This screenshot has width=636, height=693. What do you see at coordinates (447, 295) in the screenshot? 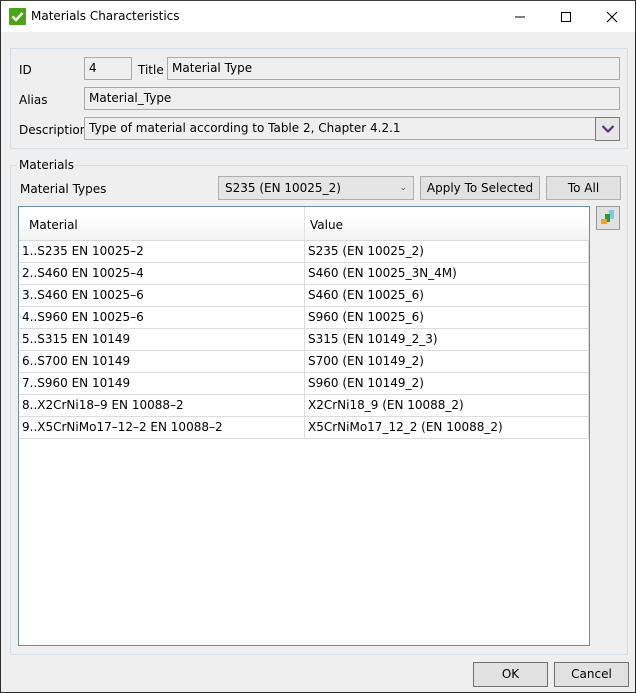
I see `value-cell: S460 (EN 10025_6)` at bounding box center [447, 295].